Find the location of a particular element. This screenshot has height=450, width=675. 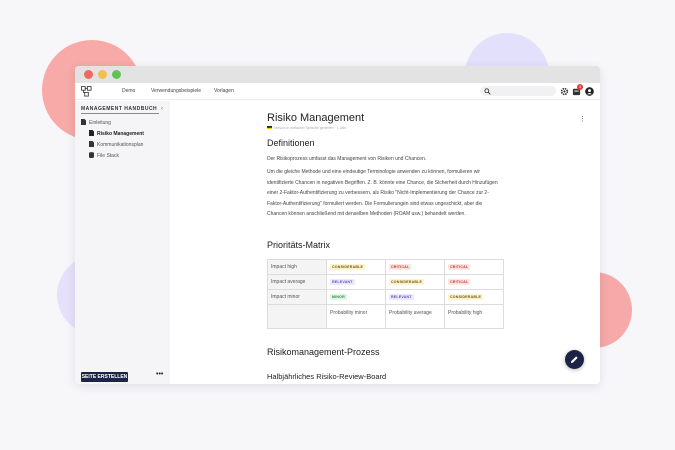

sidebar-item-risiko-management: Risiko Management is located at coordinates (116, 133).